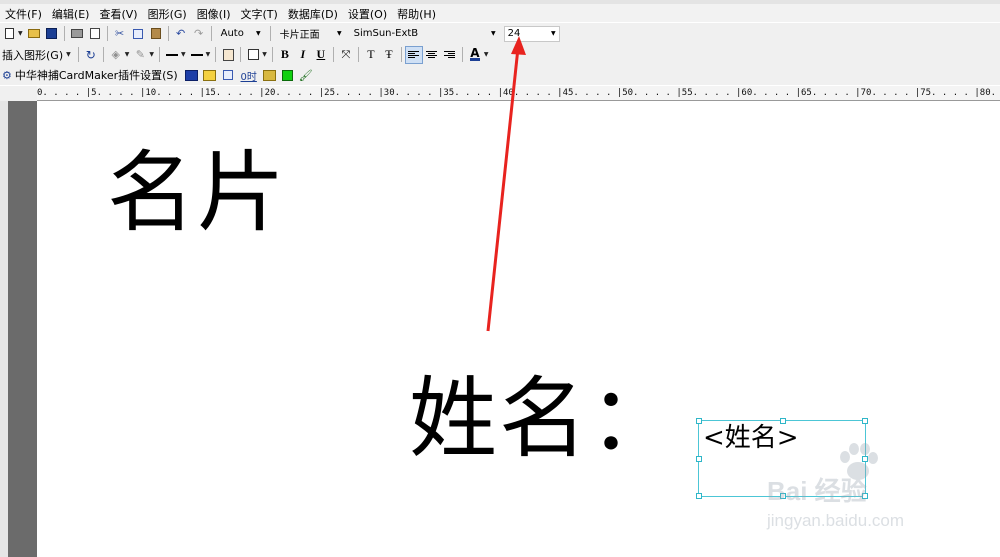 The width and height of the screenshot is (1000, 557). I want to click on plugin-toolbar: ⚙ 中华神捕CardMaker插件设置(S) 0时 🖌, so click(500, 75).